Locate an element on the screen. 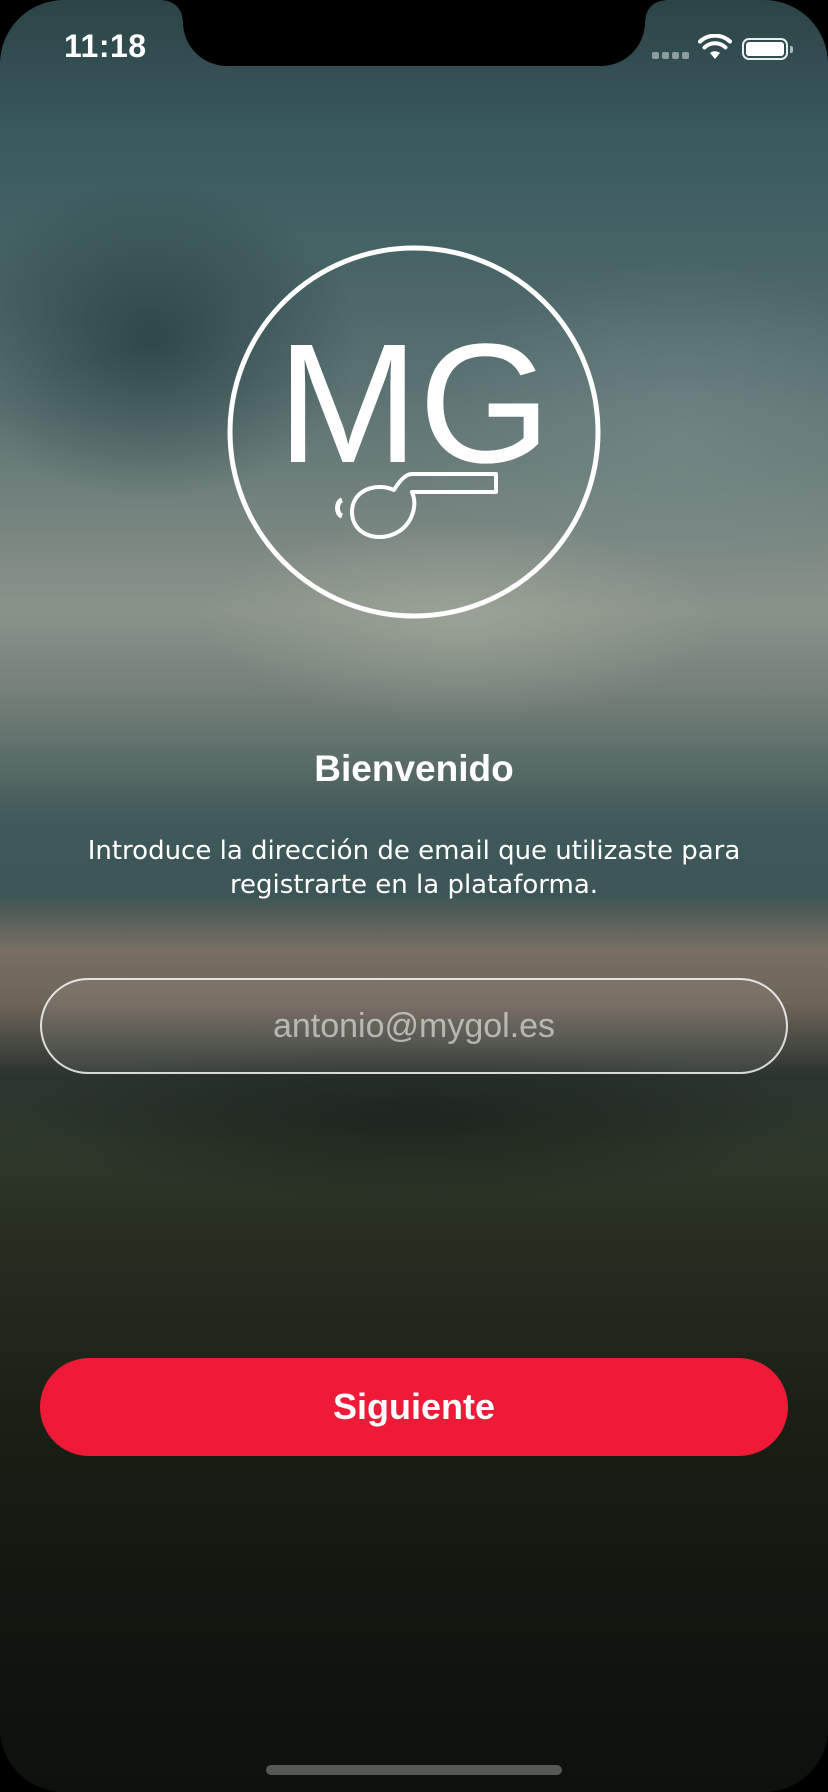 The width and height of the screenshot is (828, 1792). mygol-logo: MG is located at coordinates (414, 432).